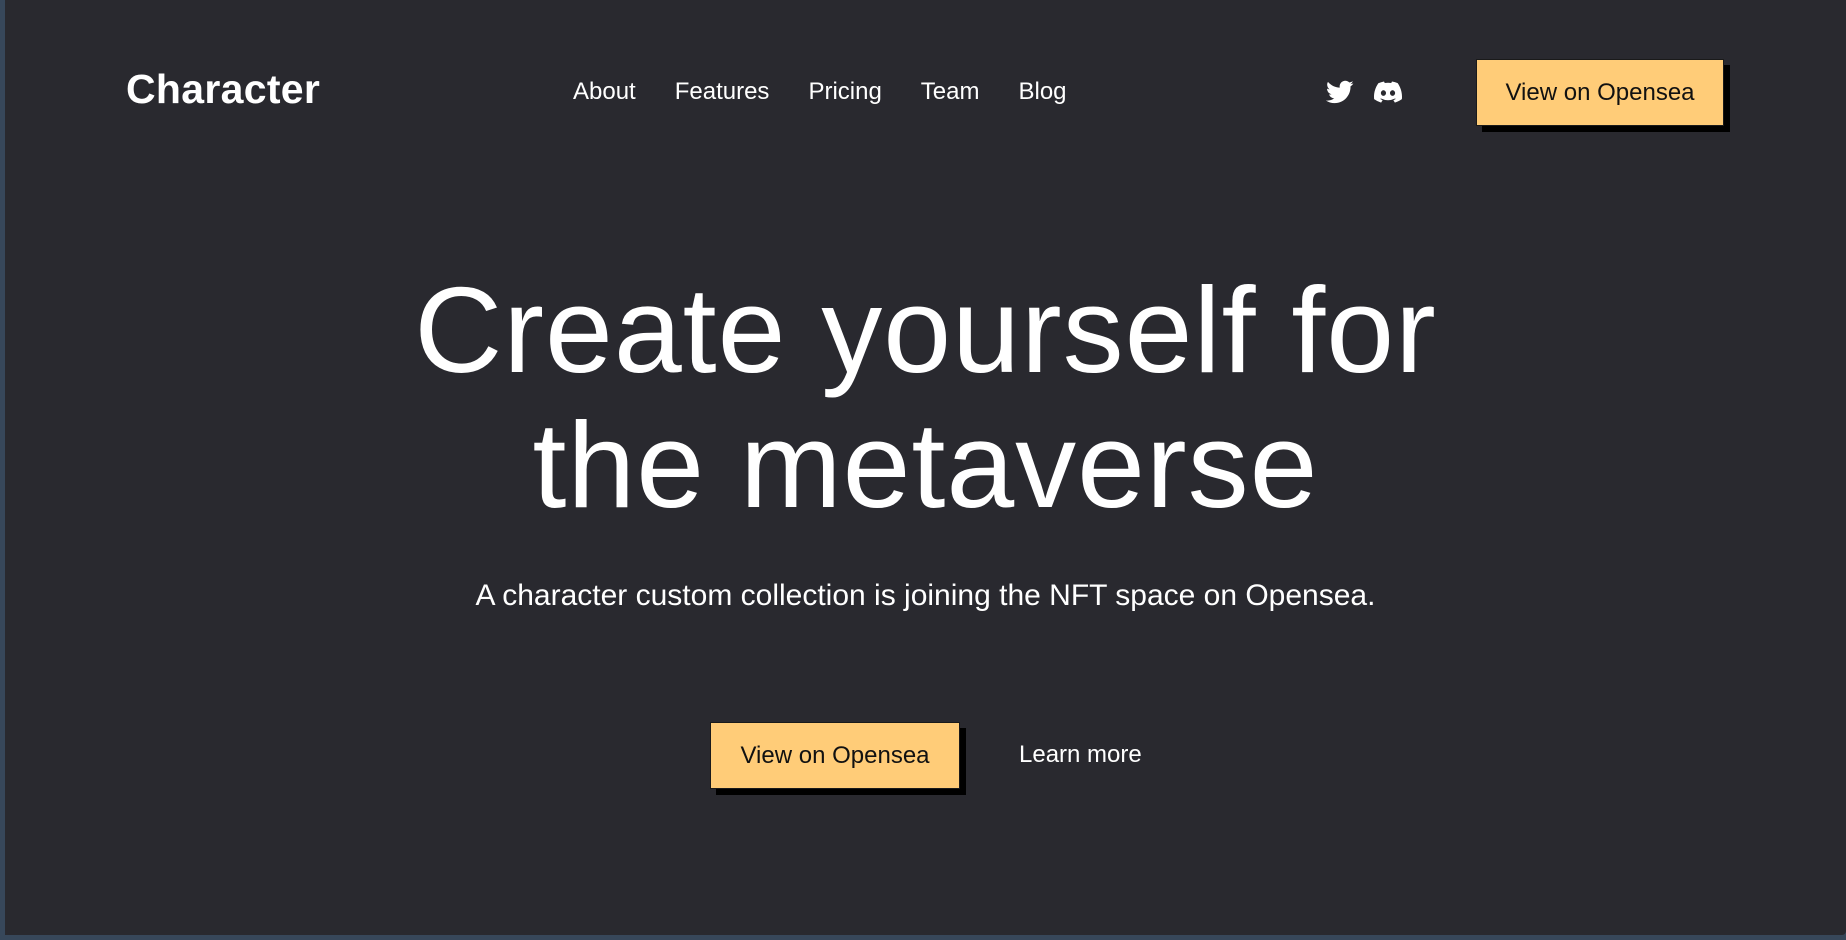 Image resolution: width=1846 pixels, height=940 pixels. Describe the element at coordinates (223, 89) in the screenshot. I see `brand-logo: Character` at that location.